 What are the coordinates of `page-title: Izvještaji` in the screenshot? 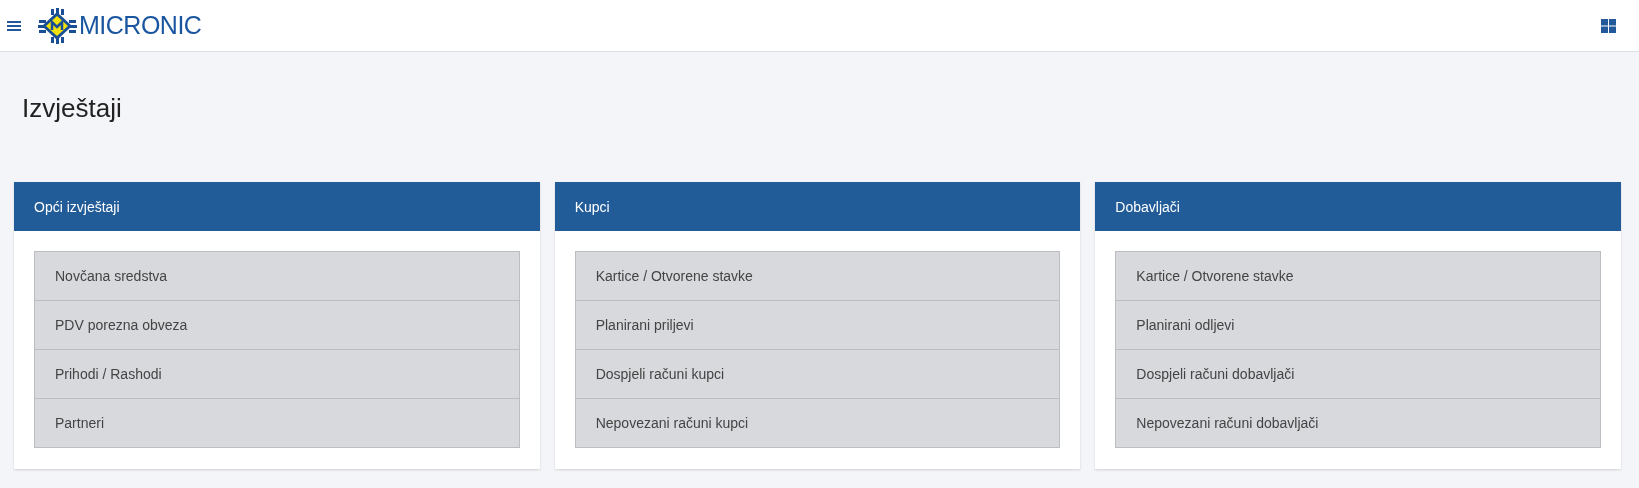 It's located at (72, 108).